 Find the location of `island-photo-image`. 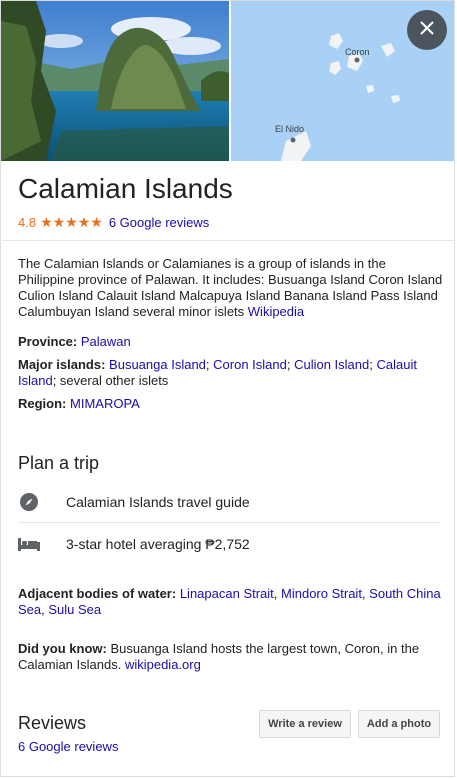

island-photo-image is located at coordinates (115, 81).